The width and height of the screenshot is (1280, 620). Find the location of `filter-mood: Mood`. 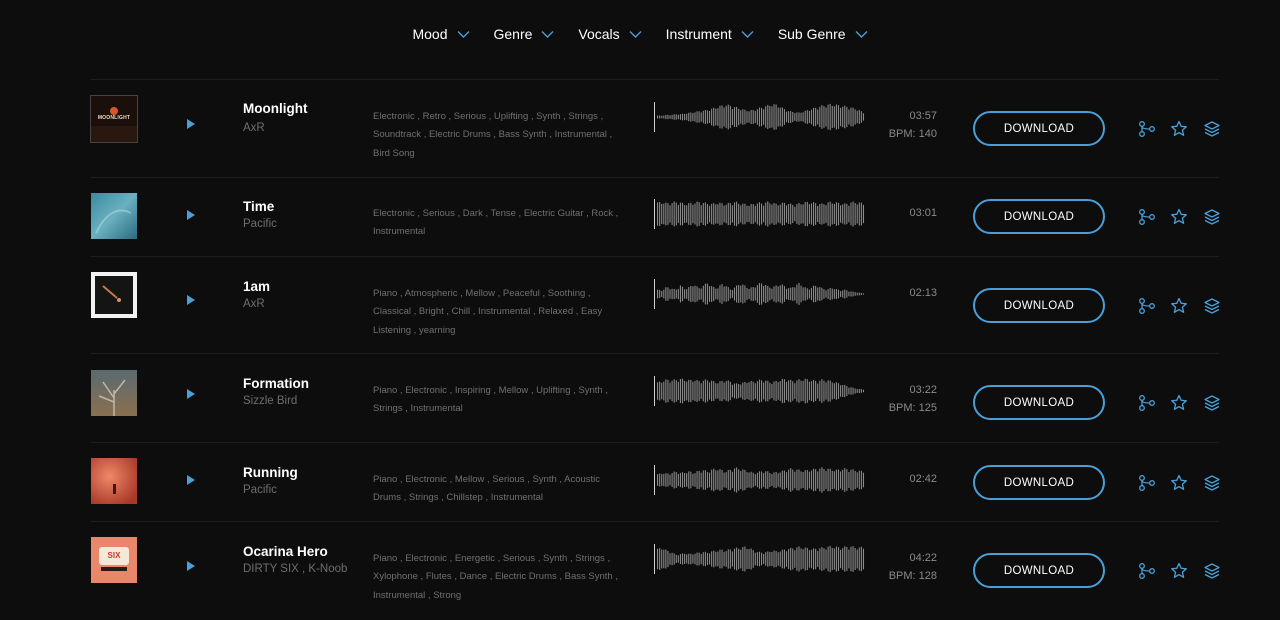

filter-mood: Mood is located at coordinates (440, 34).